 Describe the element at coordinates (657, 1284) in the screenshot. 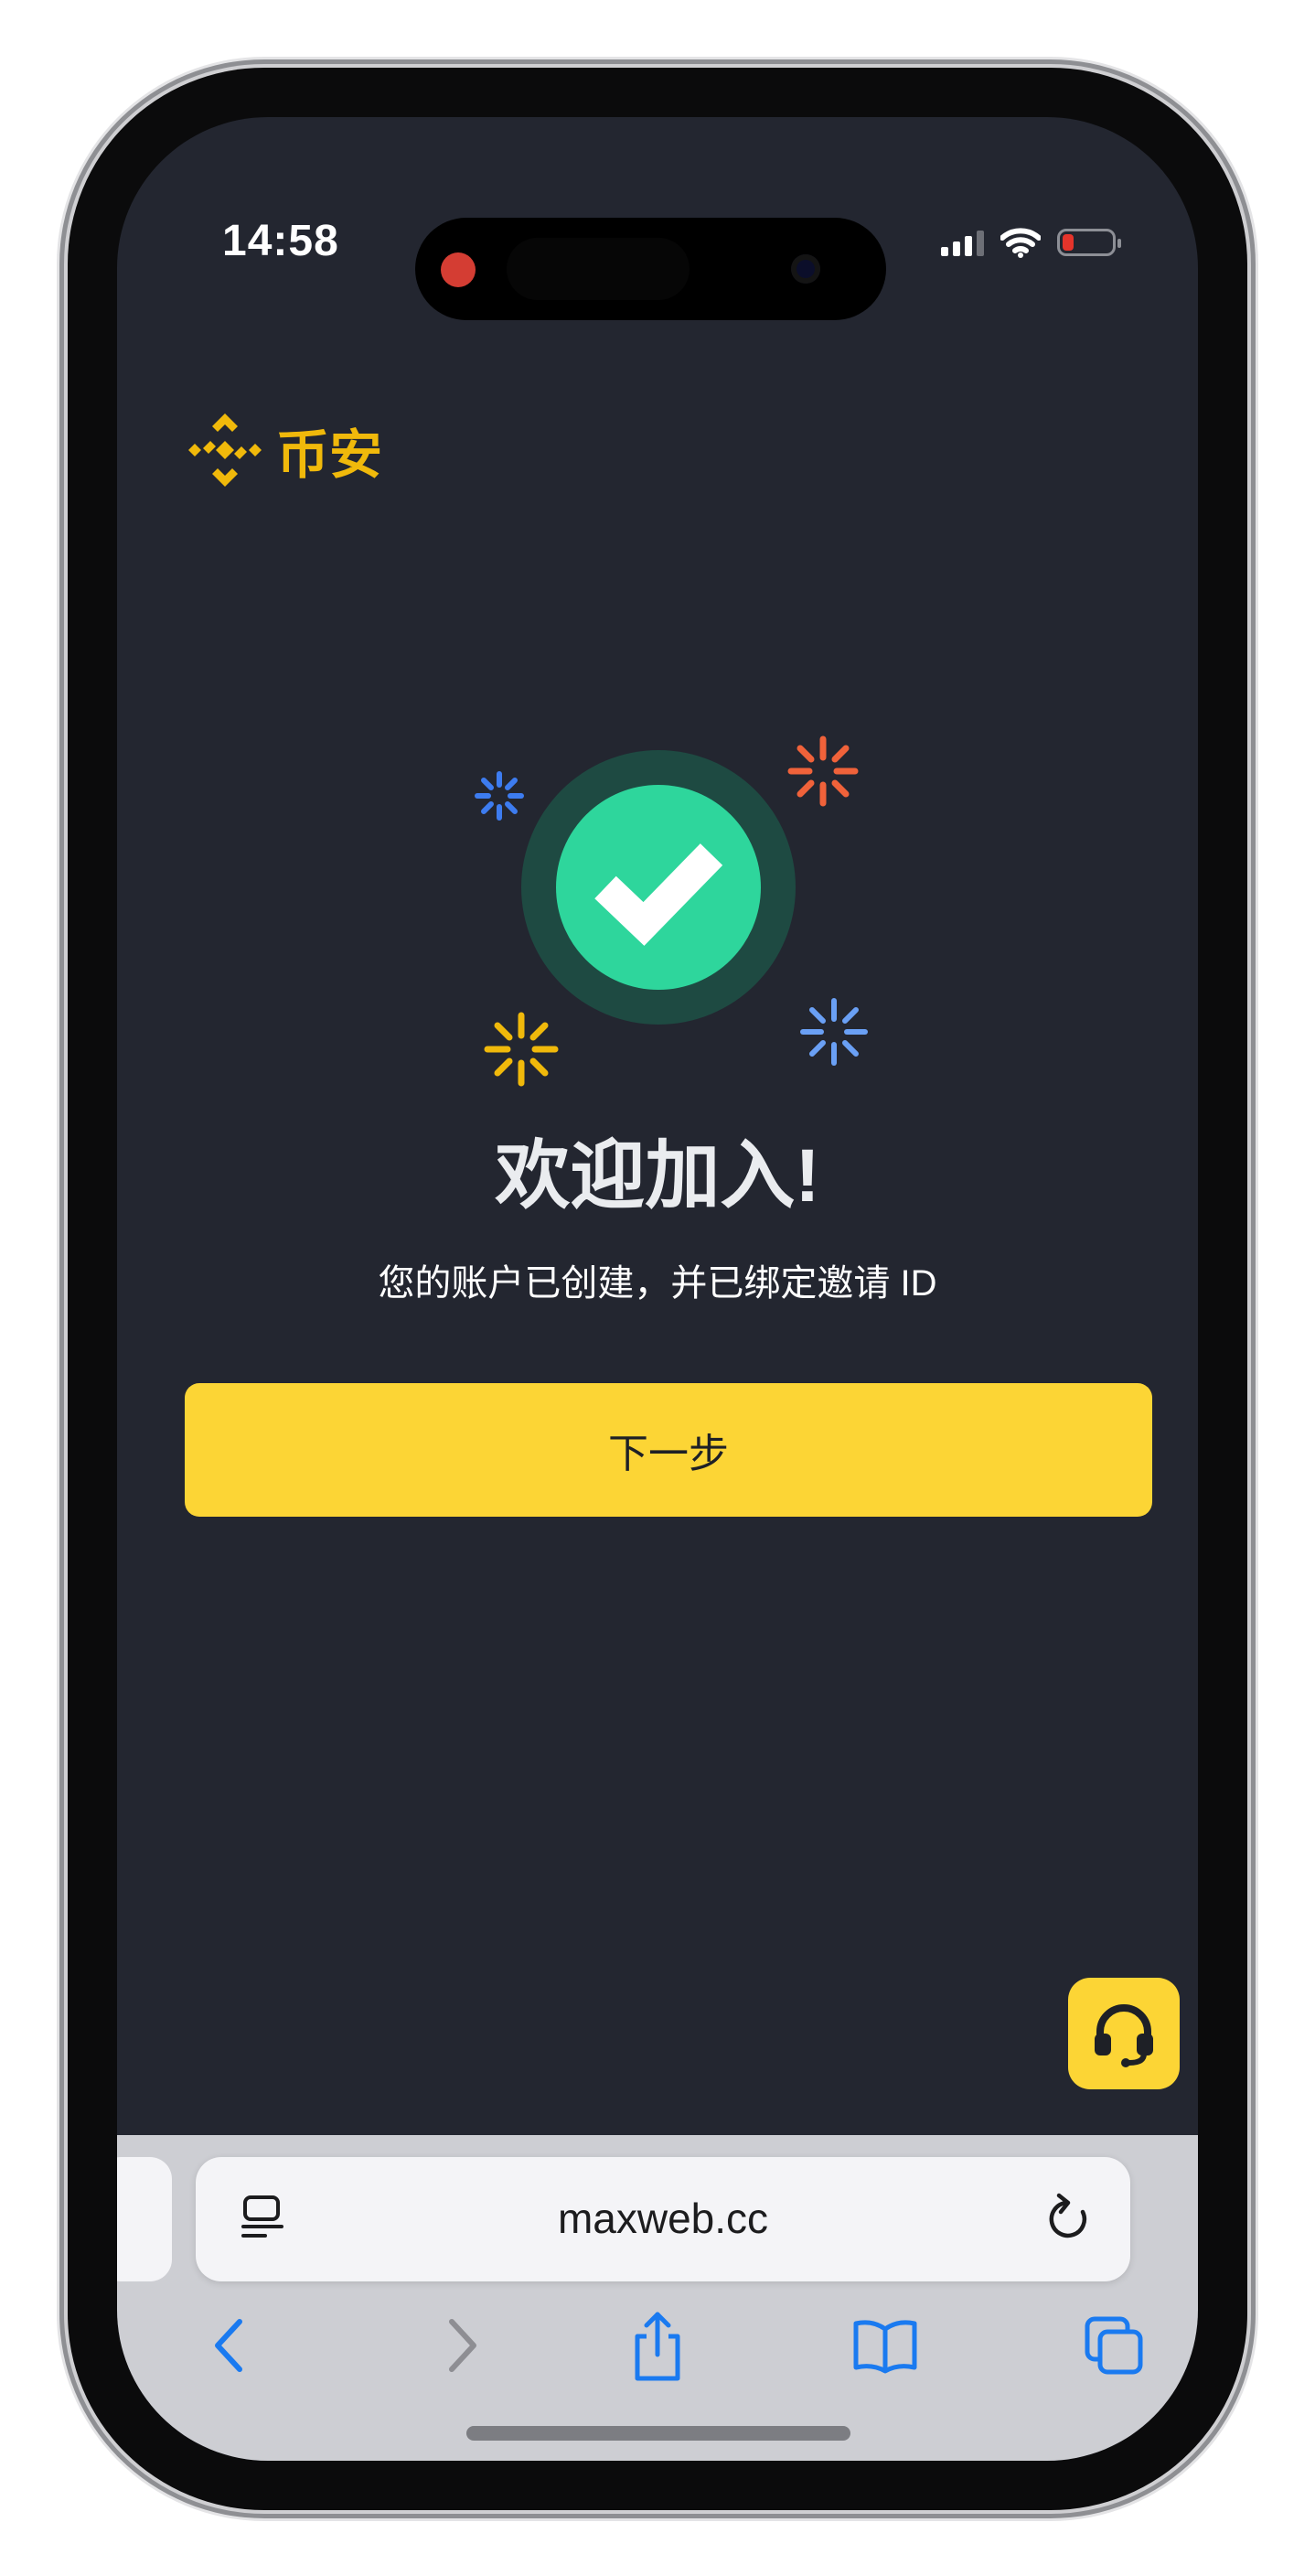

I see `welcome-subtitle: 您的账户已创建，并已绑定邀请 ID` at that location.